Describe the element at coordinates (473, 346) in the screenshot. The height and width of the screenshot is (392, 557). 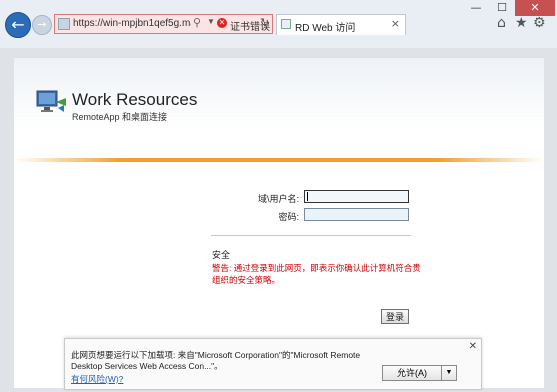
I see `close-icon: ✕` at that location.